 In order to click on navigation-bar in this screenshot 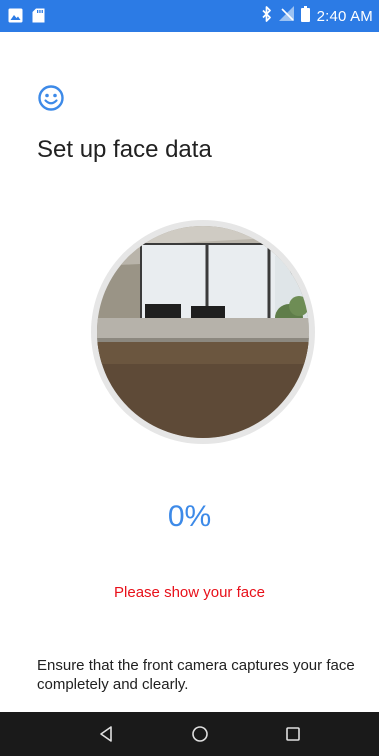, I will do `click(189, 734)`.